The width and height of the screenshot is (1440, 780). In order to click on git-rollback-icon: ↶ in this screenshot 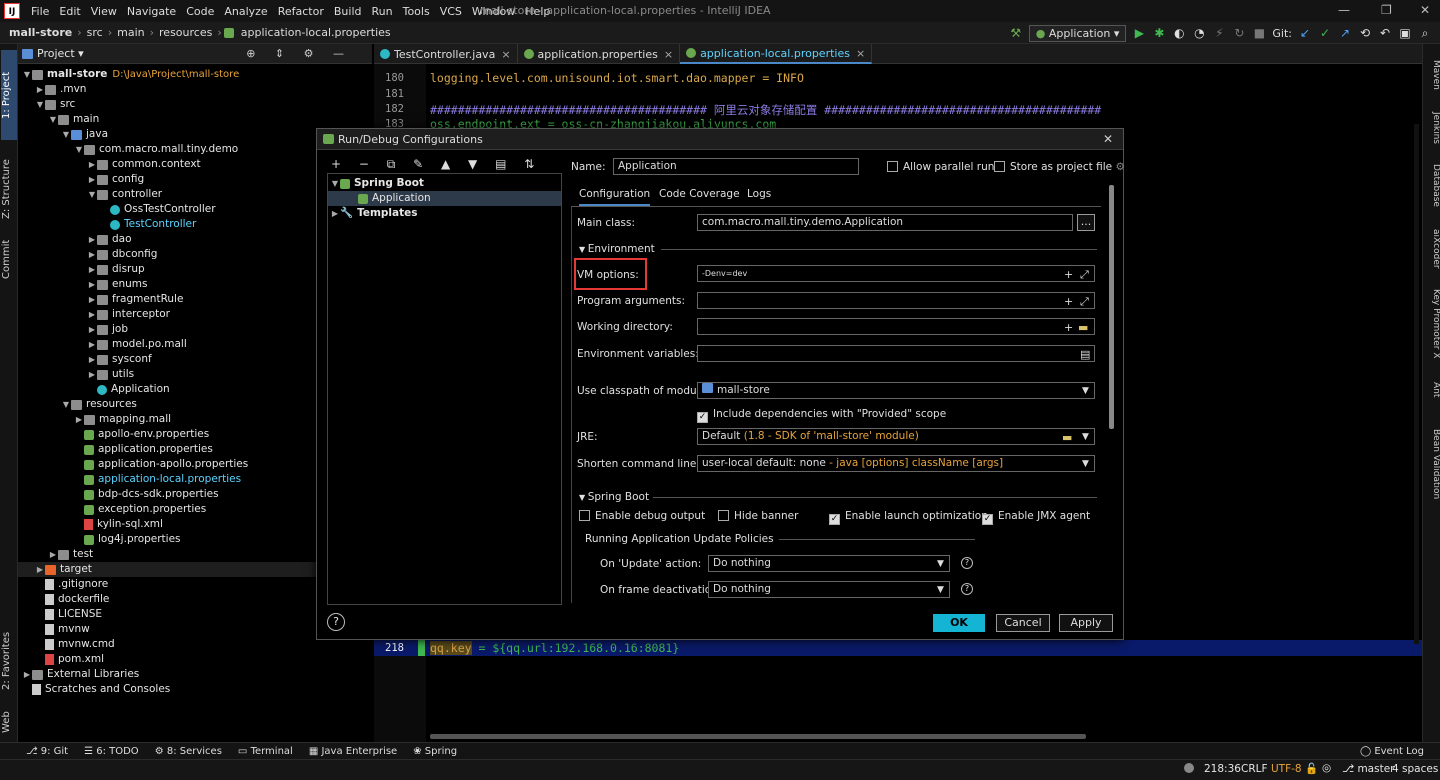, I will do `click(1385, 33)`.